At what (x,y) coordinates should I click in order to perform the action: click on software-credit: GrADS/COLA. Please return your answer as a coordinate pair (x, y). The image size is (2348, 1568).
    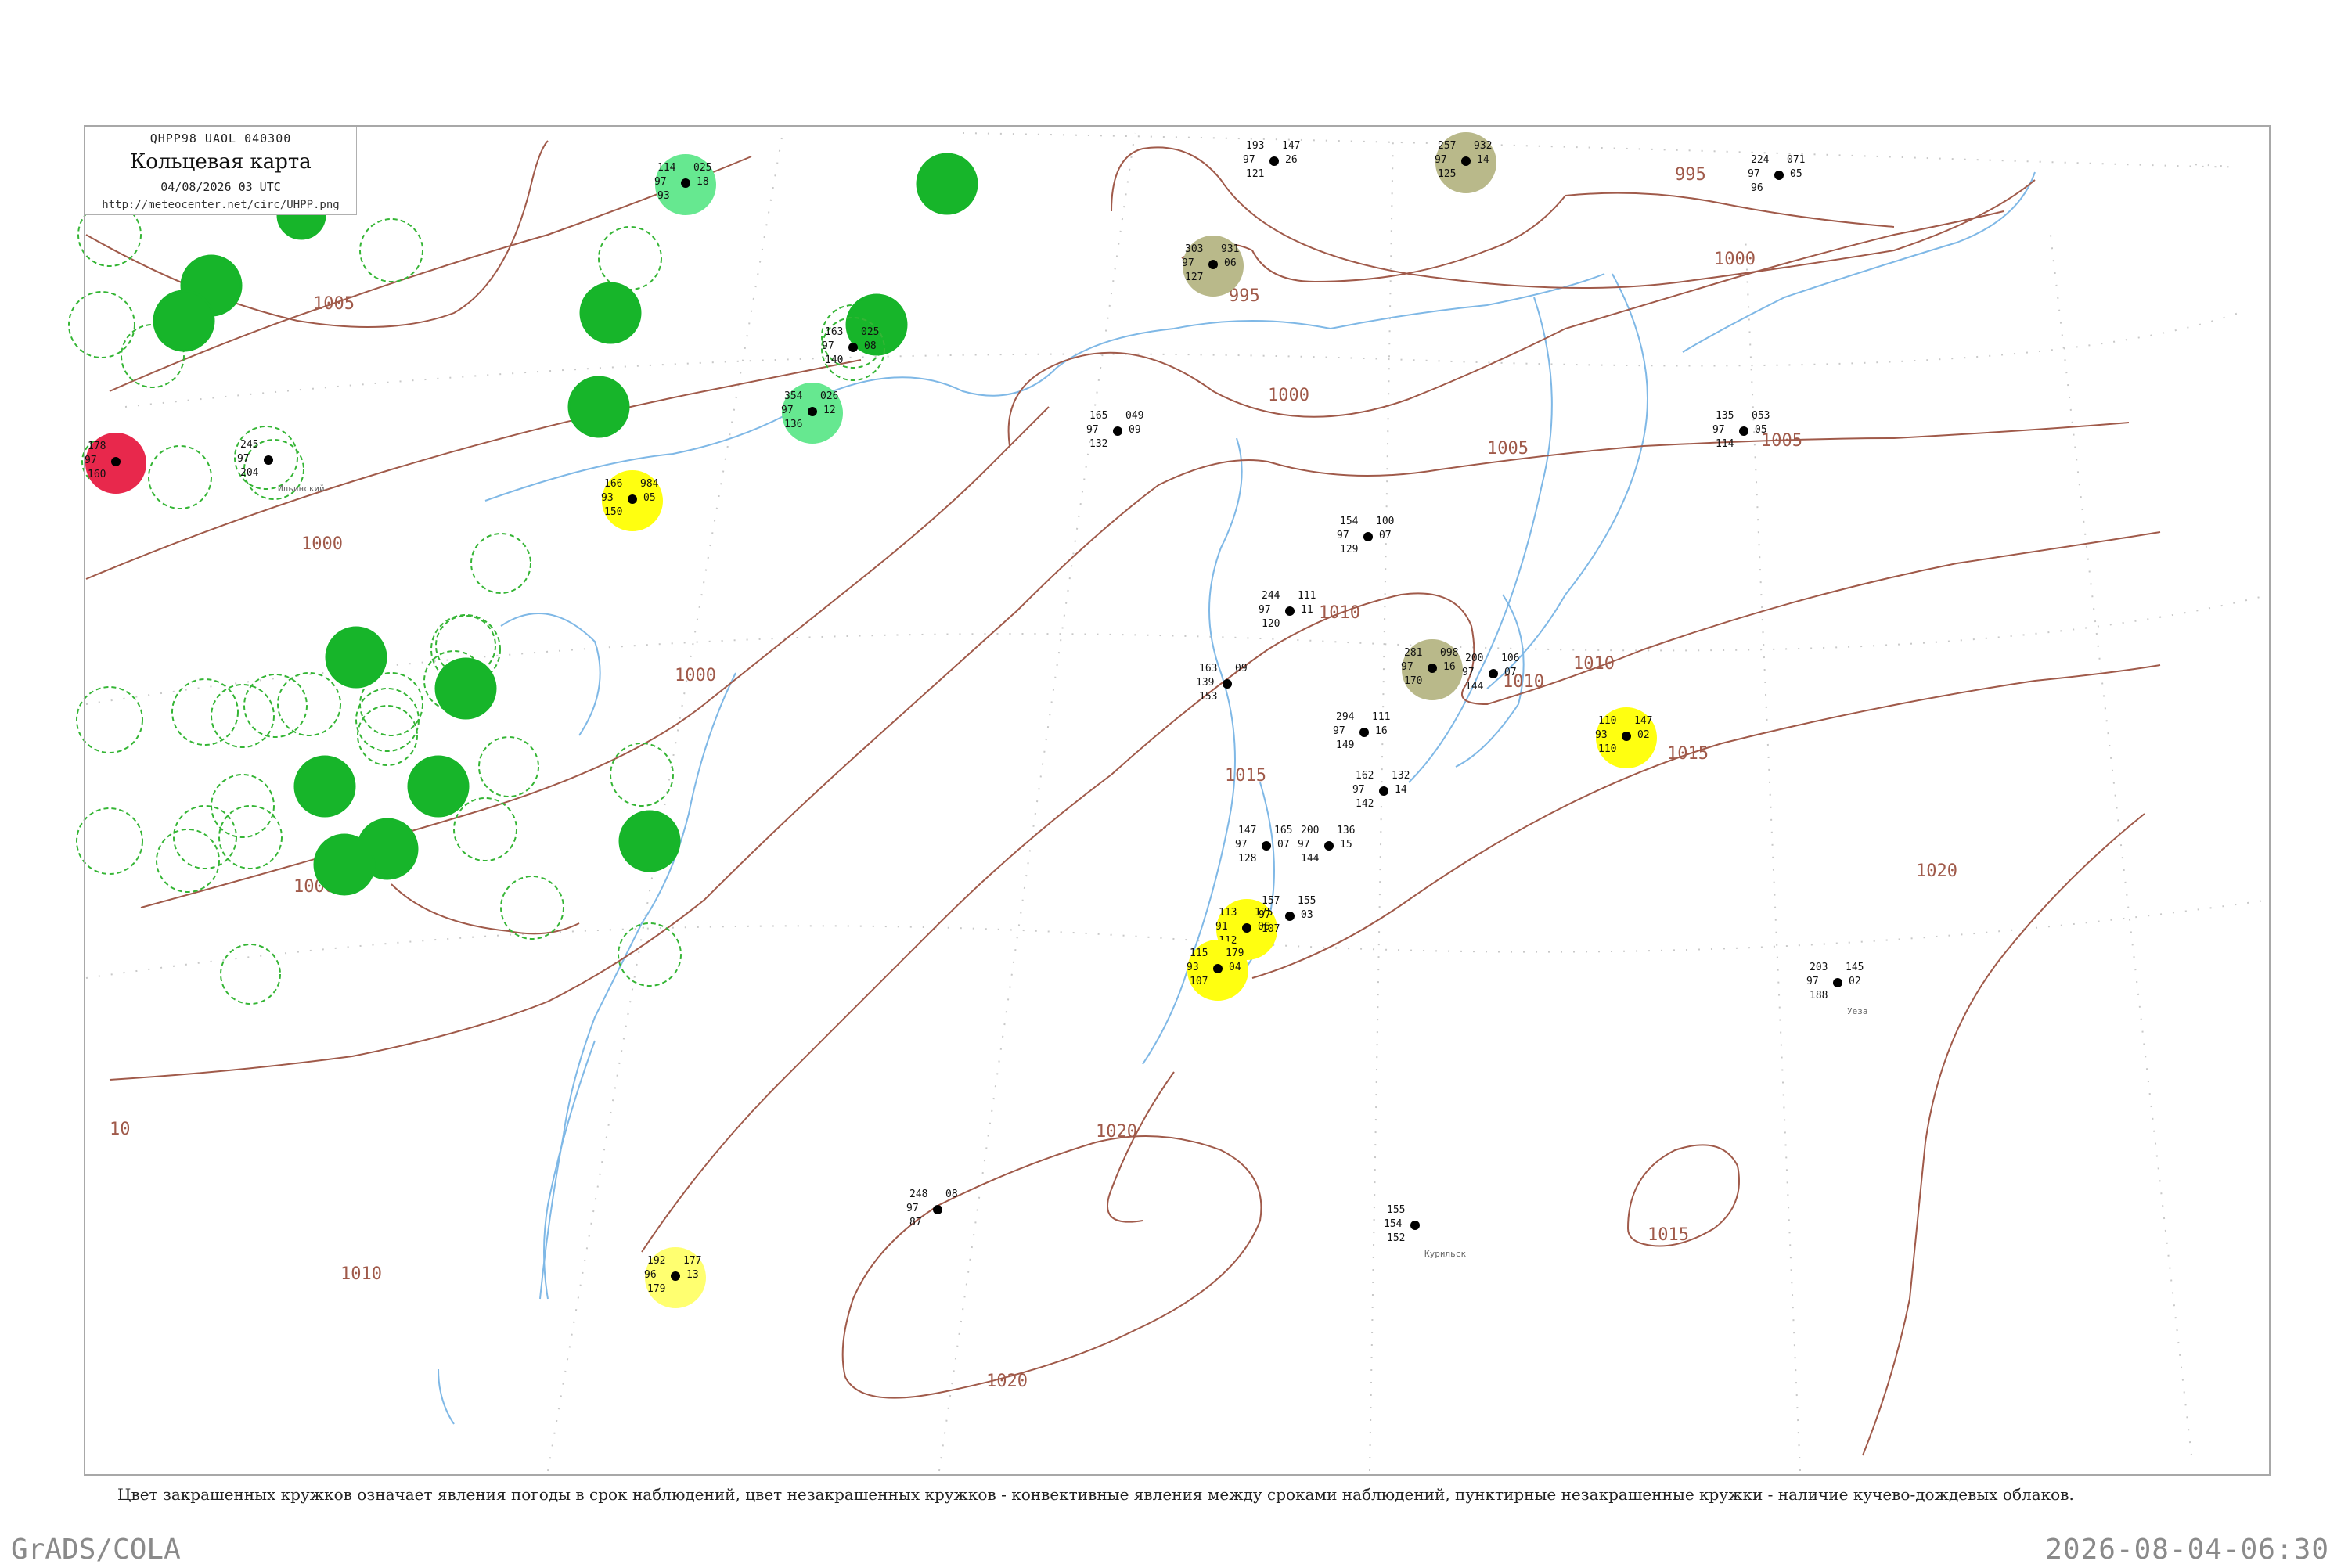
    Looking at the image, I should click on (96, 1550).